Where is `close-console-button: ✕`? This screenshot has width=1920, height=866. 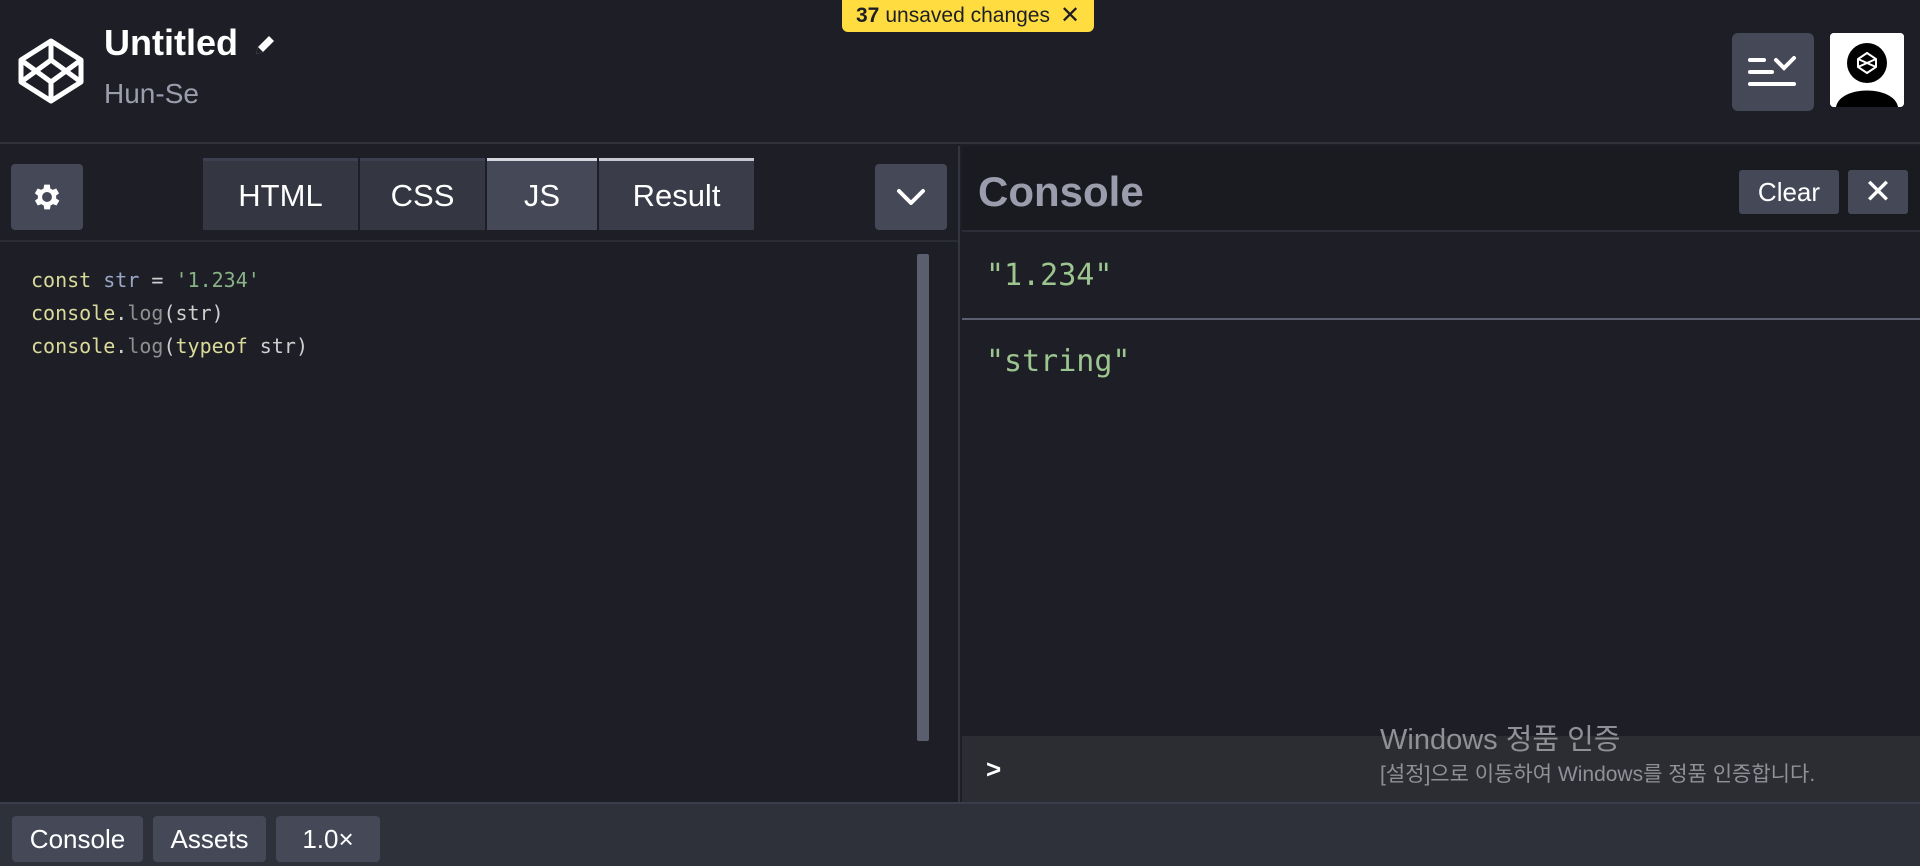
close-console-button: ✕ is located at coordinates (1878, 192).